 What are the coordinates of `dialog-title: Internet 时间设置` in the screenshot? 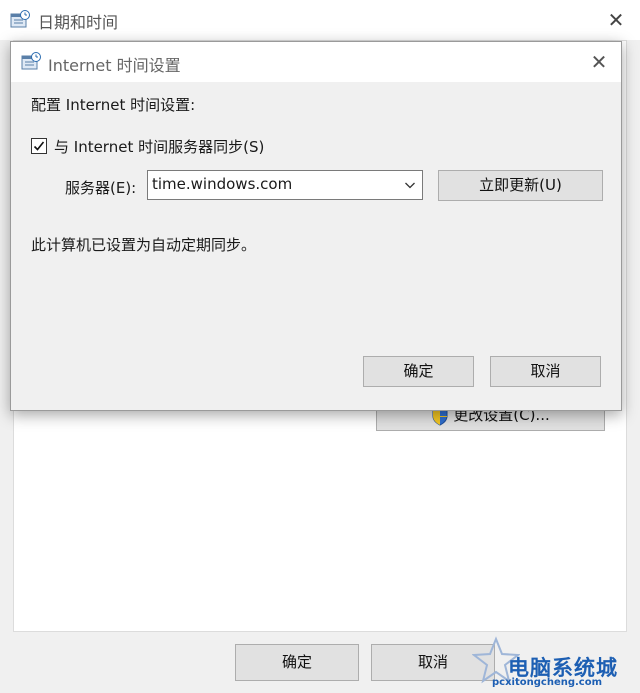 It's located at (114, 65).